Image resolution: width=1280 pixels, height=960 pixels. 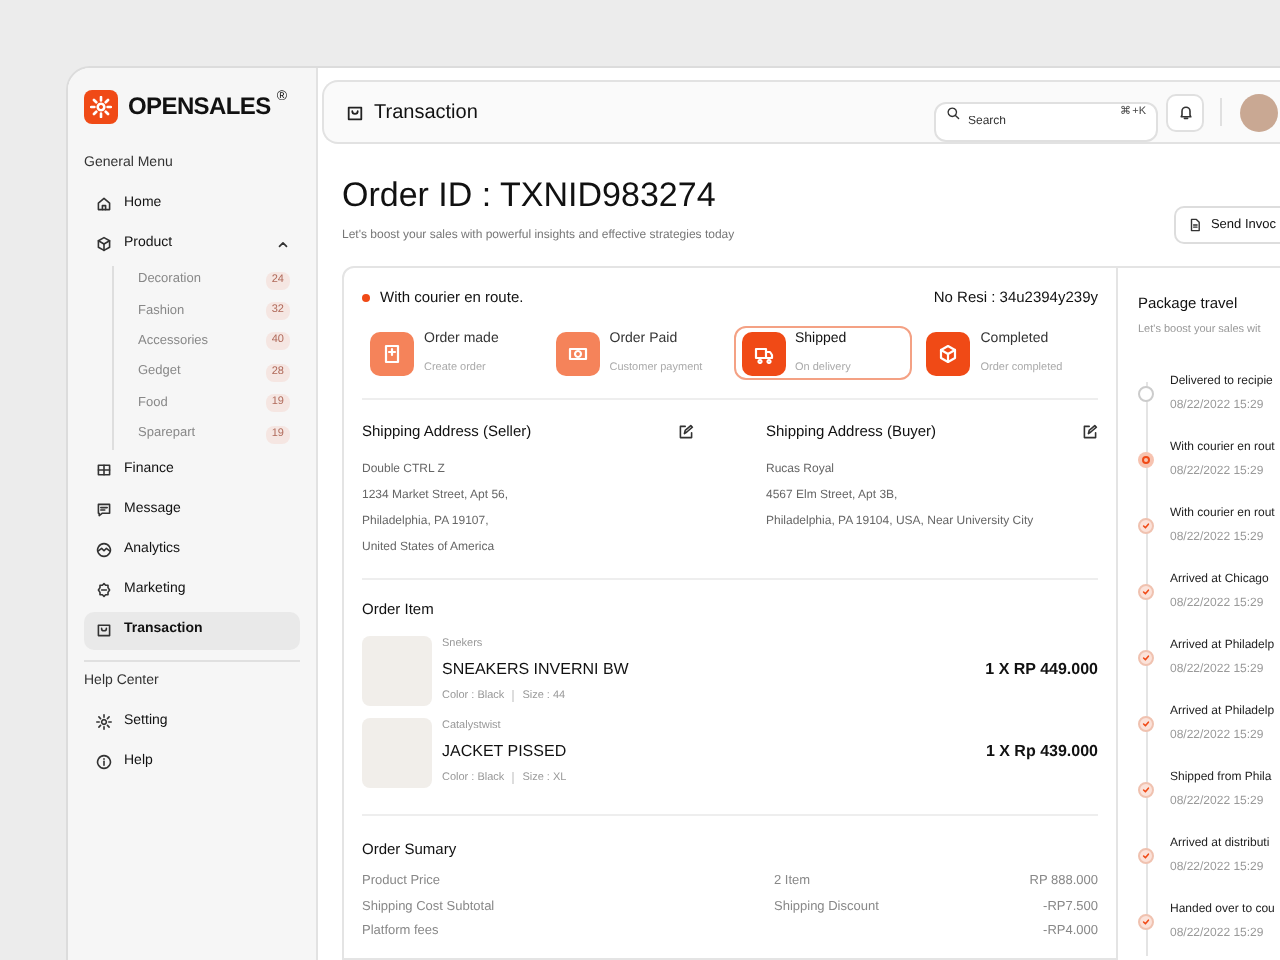 I want to click on cube-icon, so click(x=104, y=244).